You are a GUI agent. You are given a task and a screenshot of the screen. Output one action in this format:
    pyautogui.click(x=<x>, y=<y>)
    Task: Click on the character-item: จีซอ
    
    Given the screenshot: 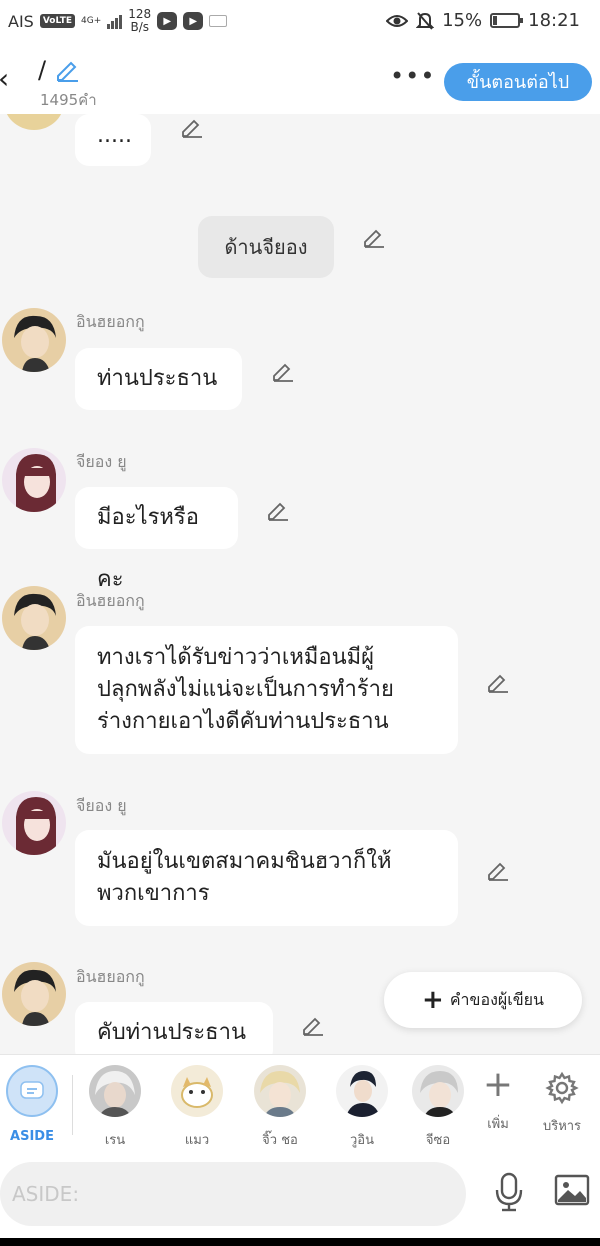 What is the action you would take?
    pyautogui.click(x=438, y=1107)
    